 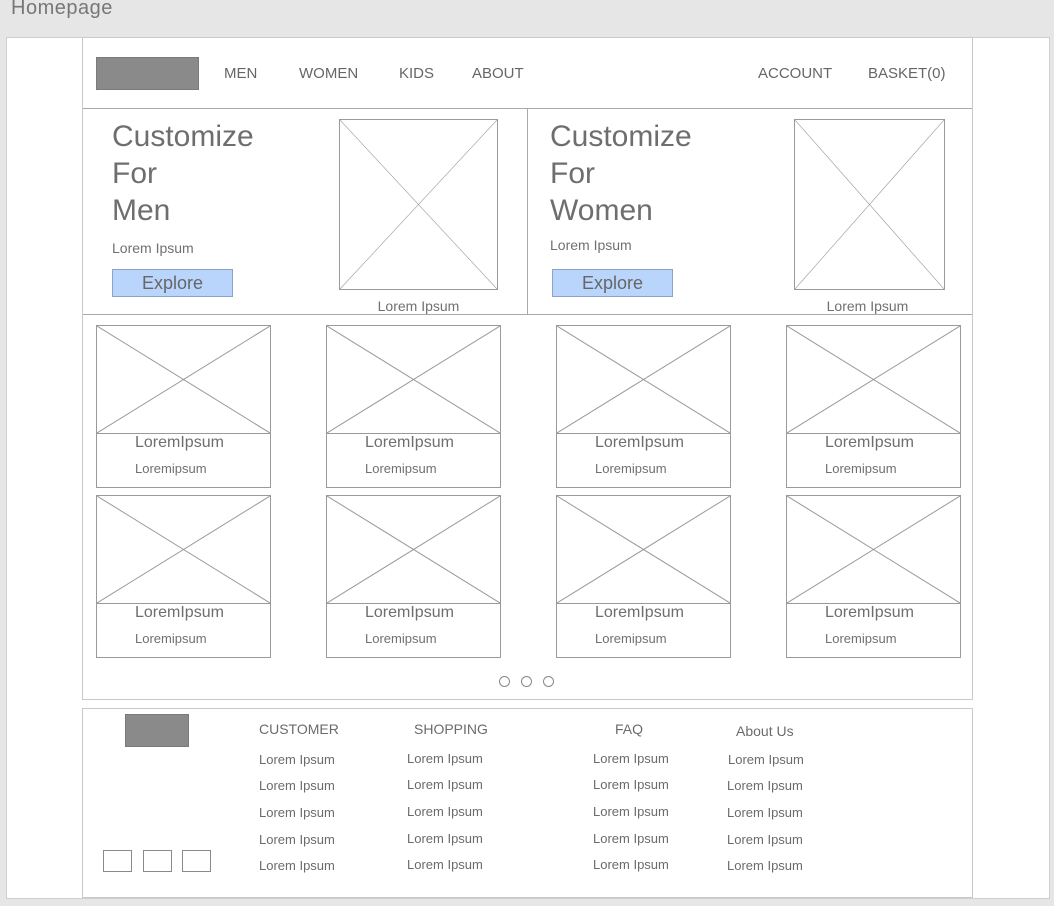 What do you see at coordinates (601, 210) in the screenshot?
I see `hero-title-line: Women` at bounding box center [601, 210].